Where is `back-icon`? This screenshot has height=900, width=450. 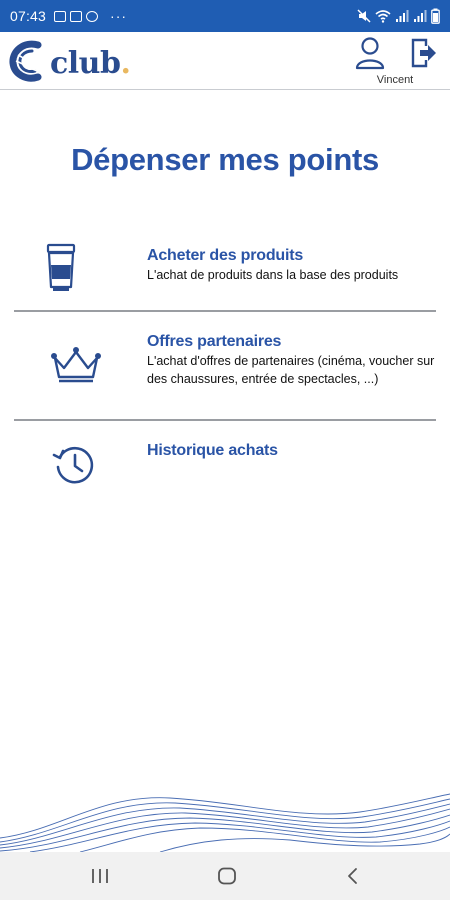
back-icon is located at coordinates (352, 876).